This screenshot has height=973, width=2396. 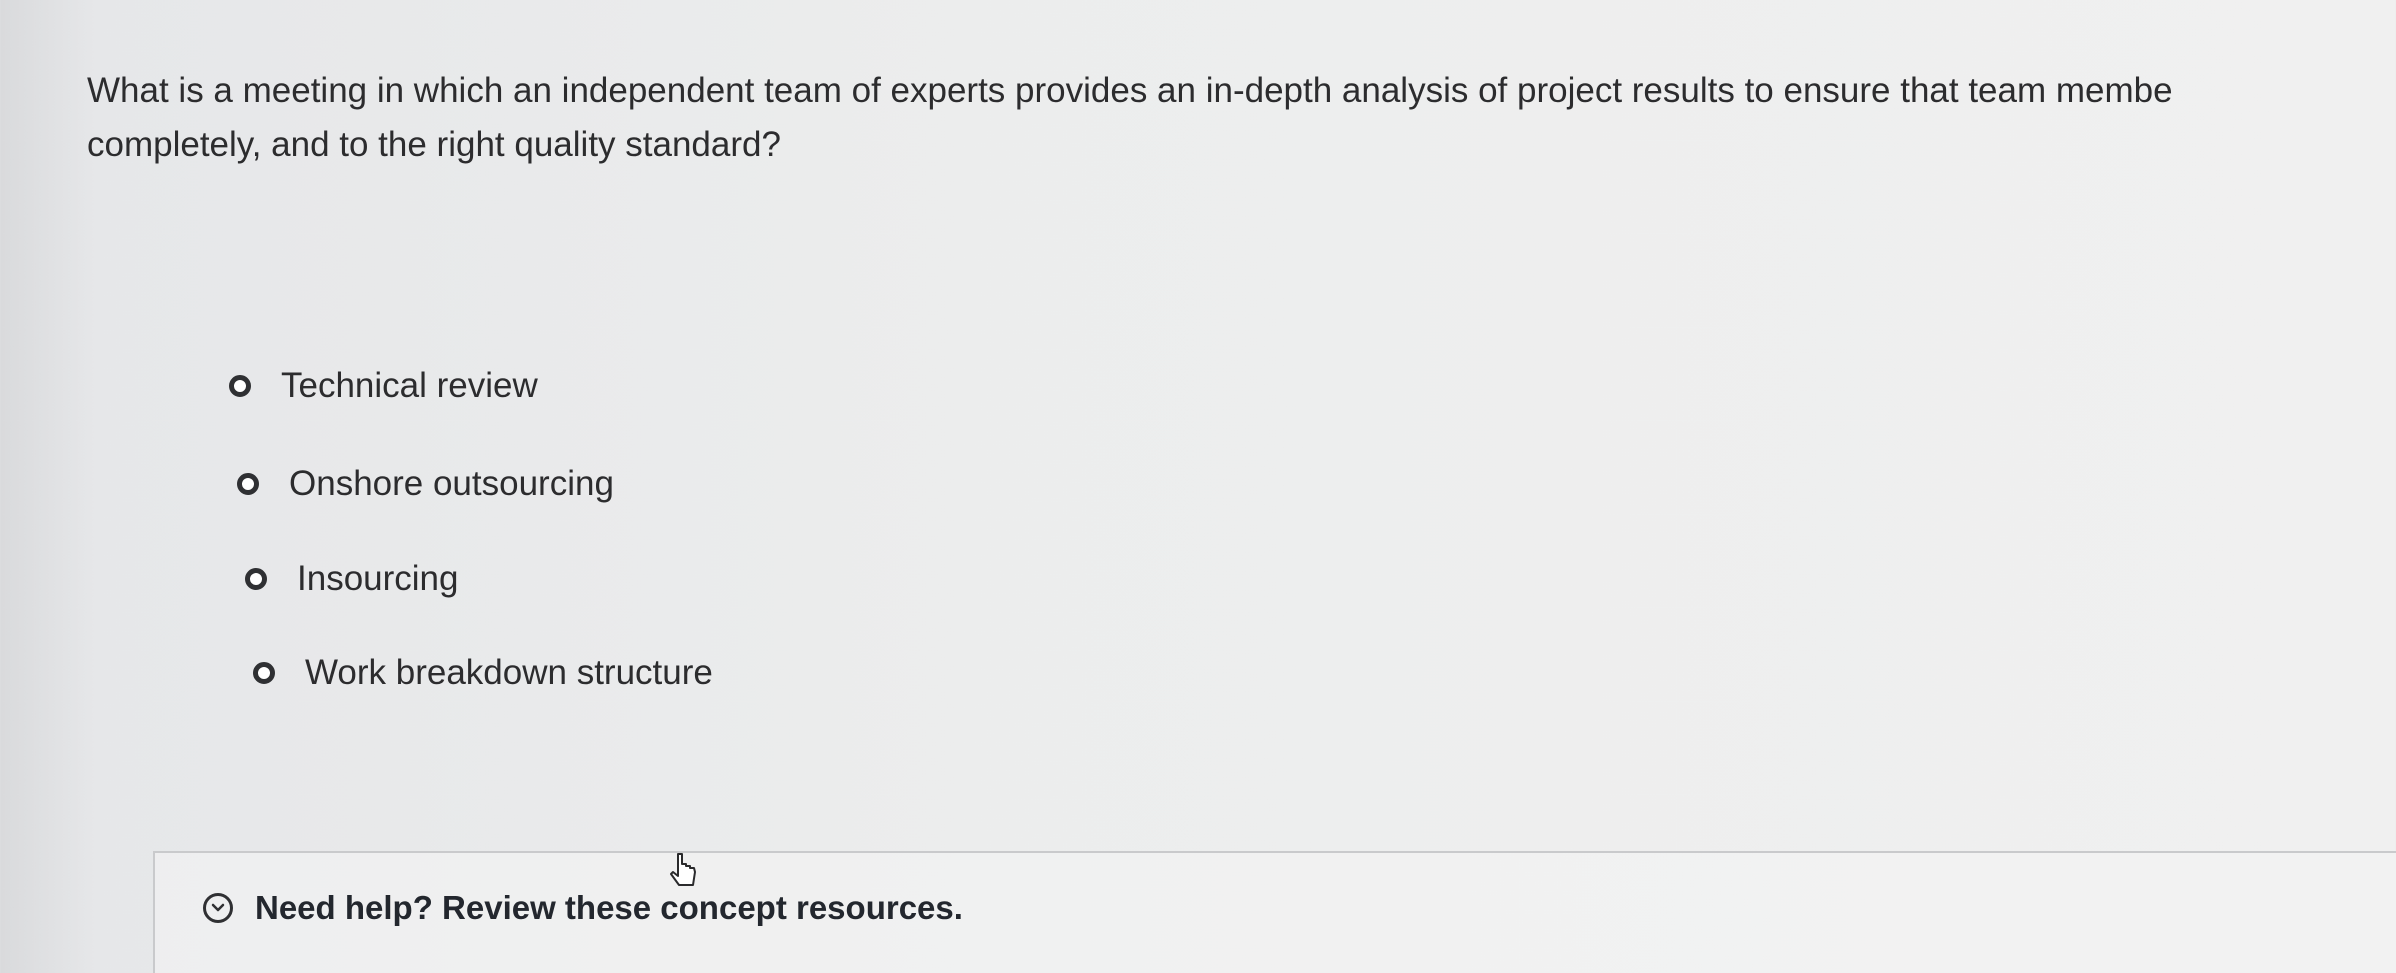 What do you see at coordinates (218, 908) in the screenshot?
I see `chevron-down-circle-icon` at bounding box center [218, 908].